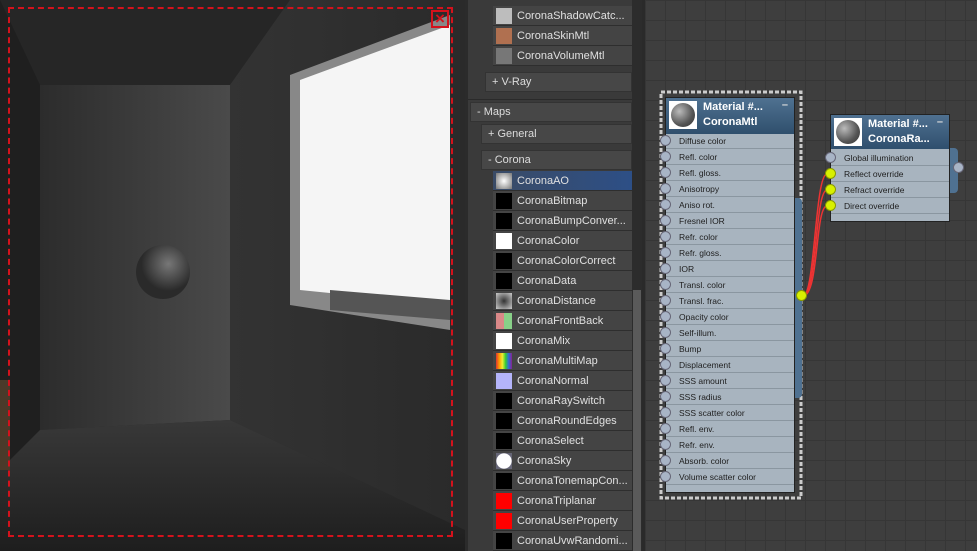  What do you see at coordinates (562, 181) in the screenshot?
I see `list-item: CoronaAO` at bounding box center [562, 181].